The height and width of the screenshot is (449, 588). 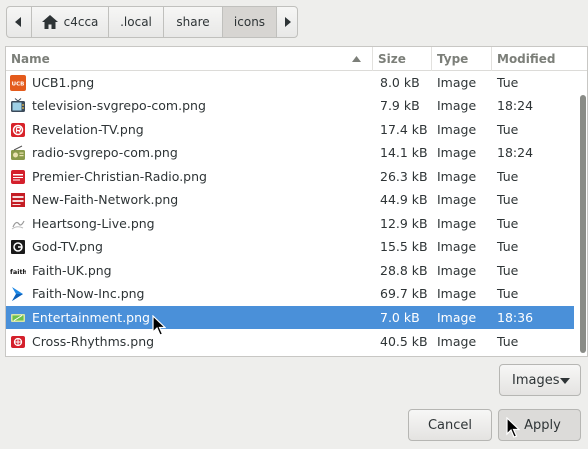 I want to click on column-header-name-label: Name, so click(x=30, y=59).